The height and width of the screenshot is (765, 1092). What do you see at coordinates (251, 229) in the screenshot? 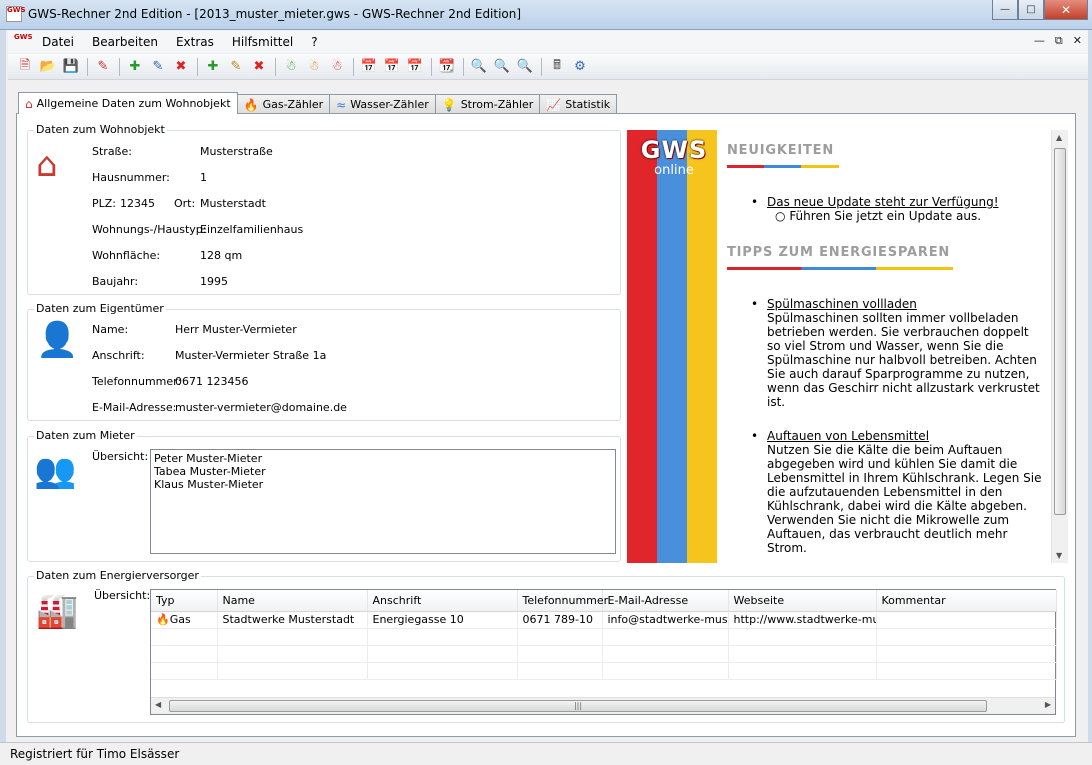
I see `value-typ: Einzelfamilienhaus` at bounding box center [251, 229].